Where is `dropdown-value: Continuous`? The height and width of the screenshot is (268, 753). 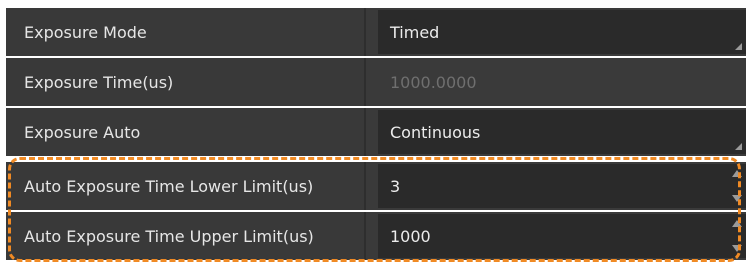
dropdown-value: Continuous is located at coordinates (435, 132).